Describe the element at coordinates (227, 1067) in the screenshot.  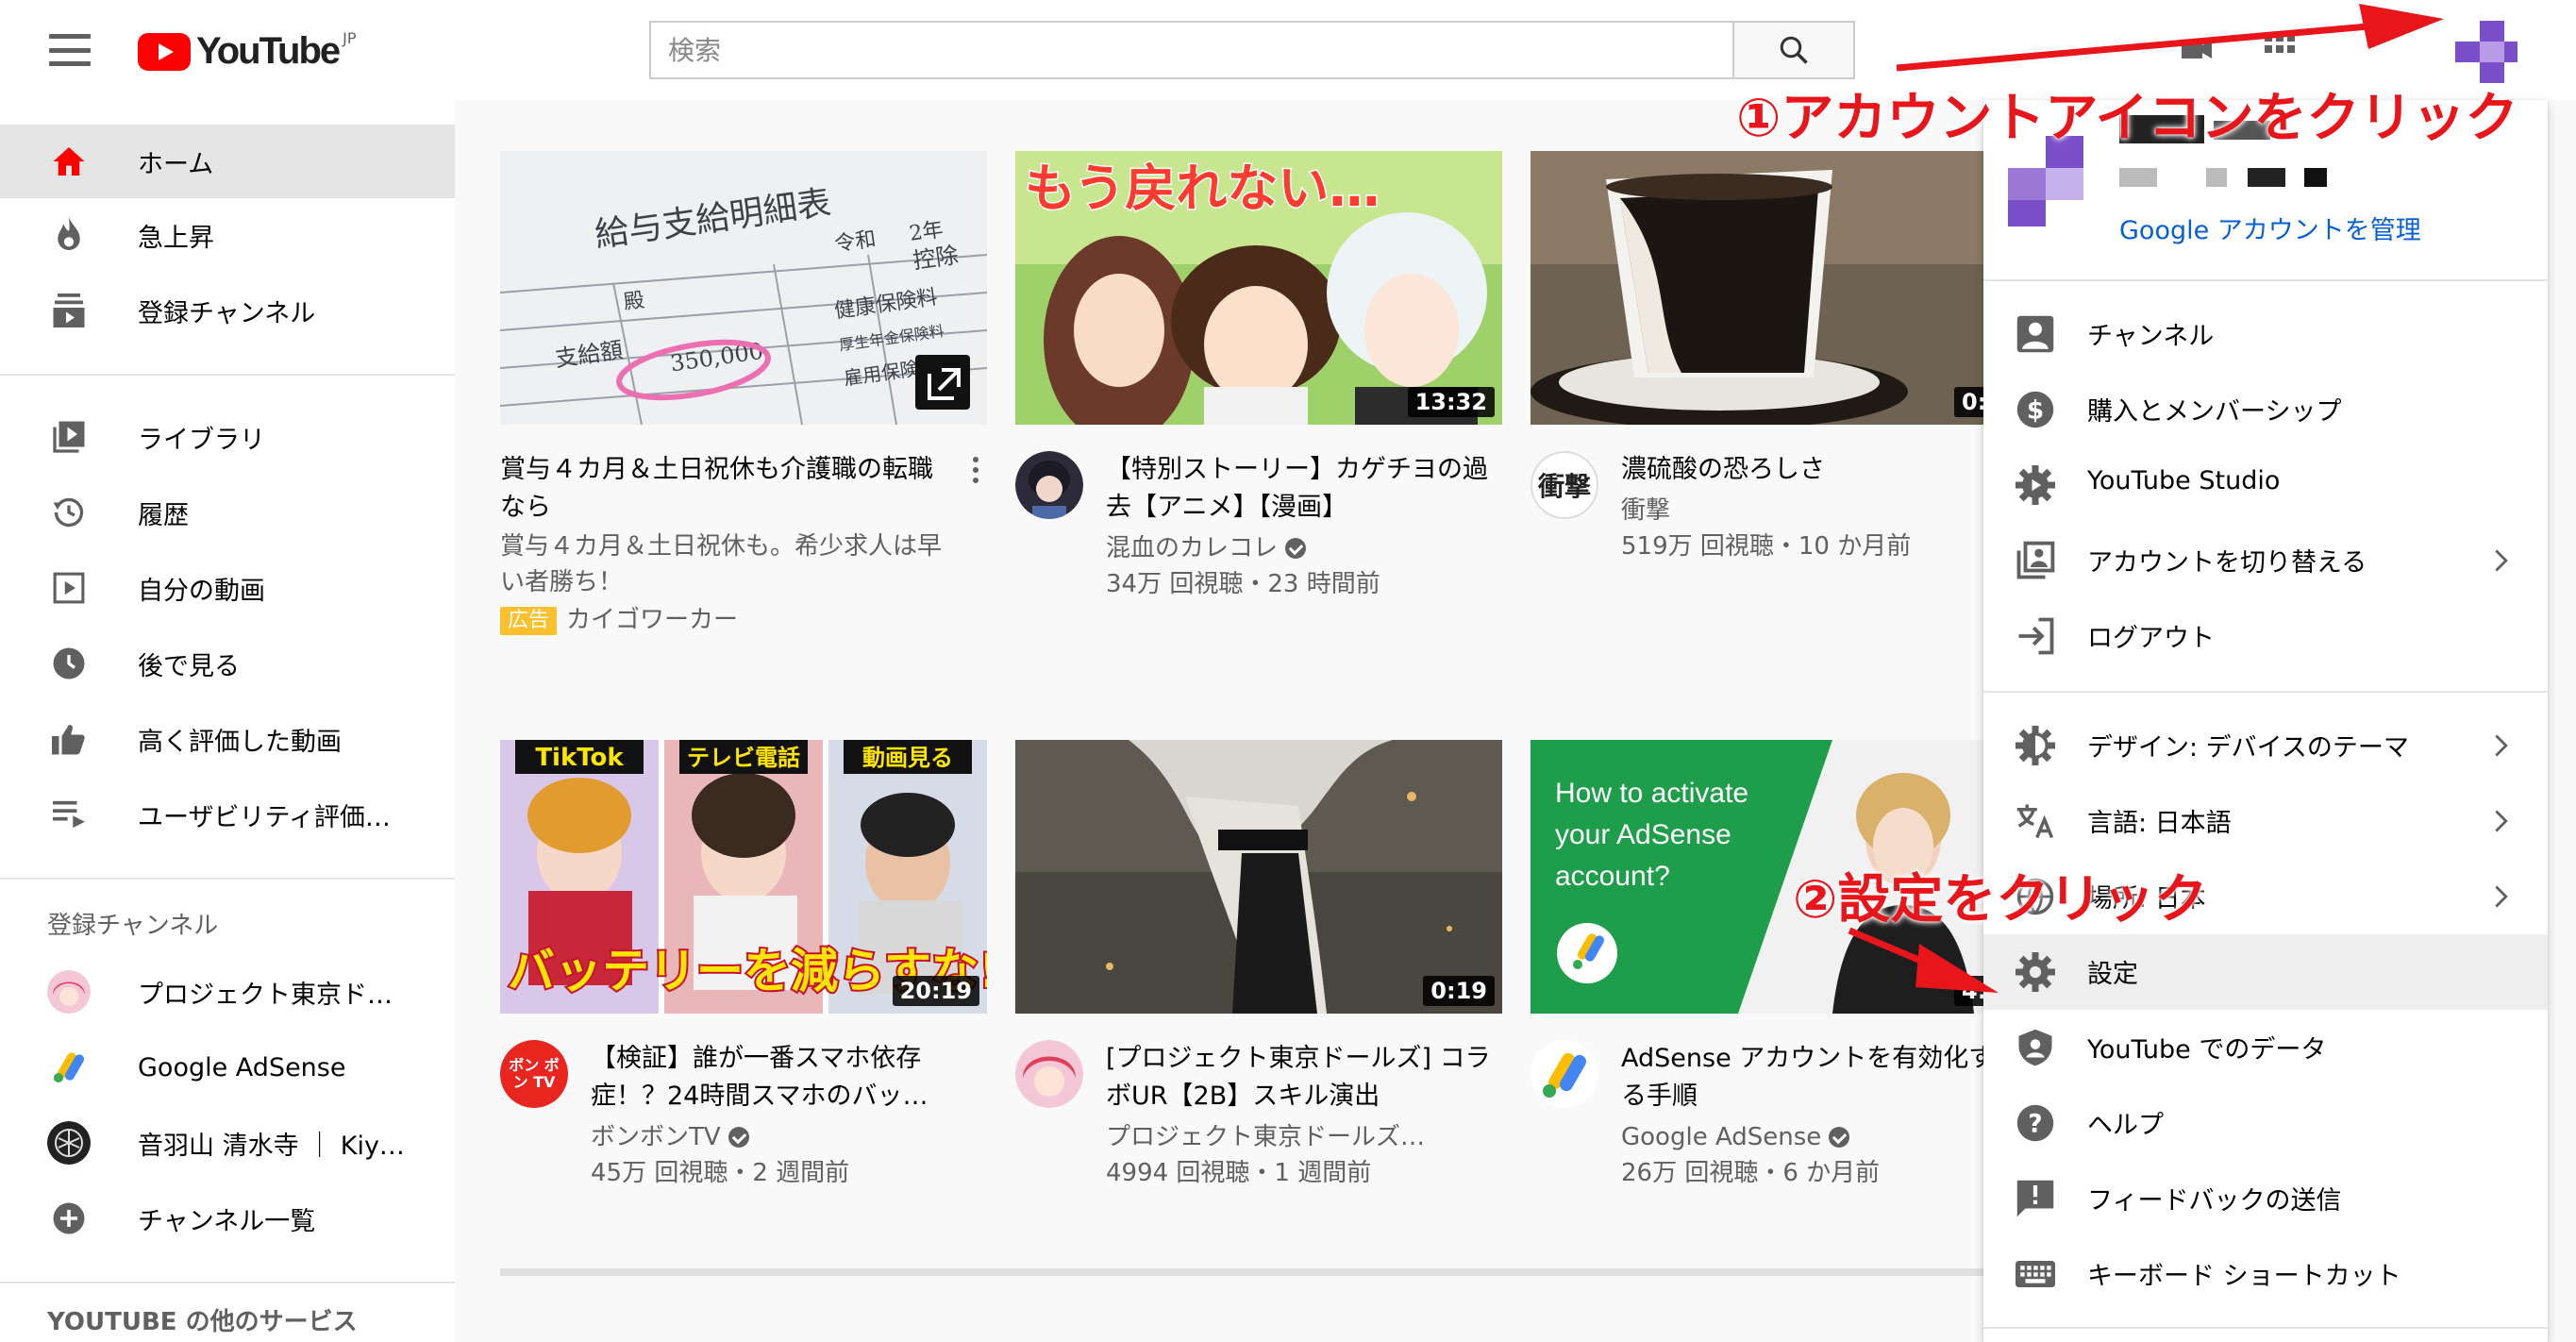
I see `sidebar-subscription-adsense: Google AdSense` at that location.